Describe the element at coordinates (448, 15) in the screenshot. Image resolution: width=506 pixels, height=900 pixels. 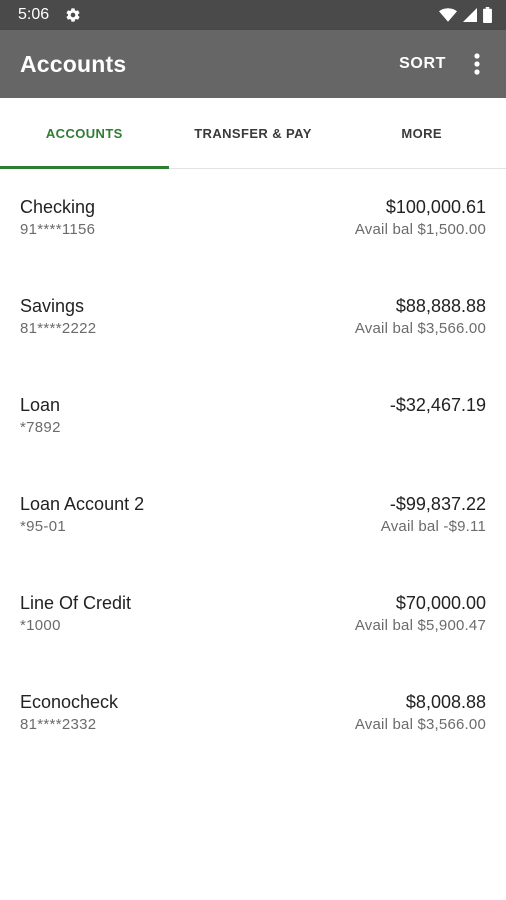
I see `wifi-icon` at that location.